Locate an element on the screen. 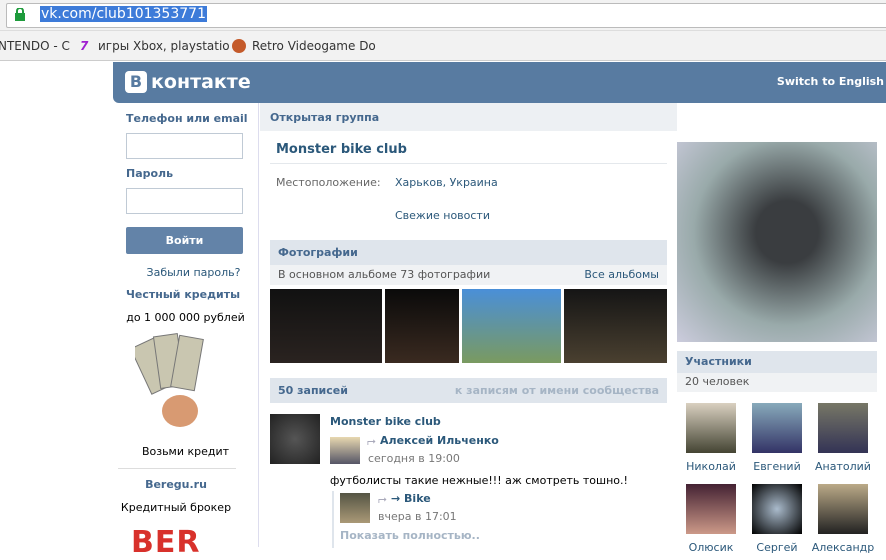  bookmark: NTENDO - C is located at coordinates (35, 46).